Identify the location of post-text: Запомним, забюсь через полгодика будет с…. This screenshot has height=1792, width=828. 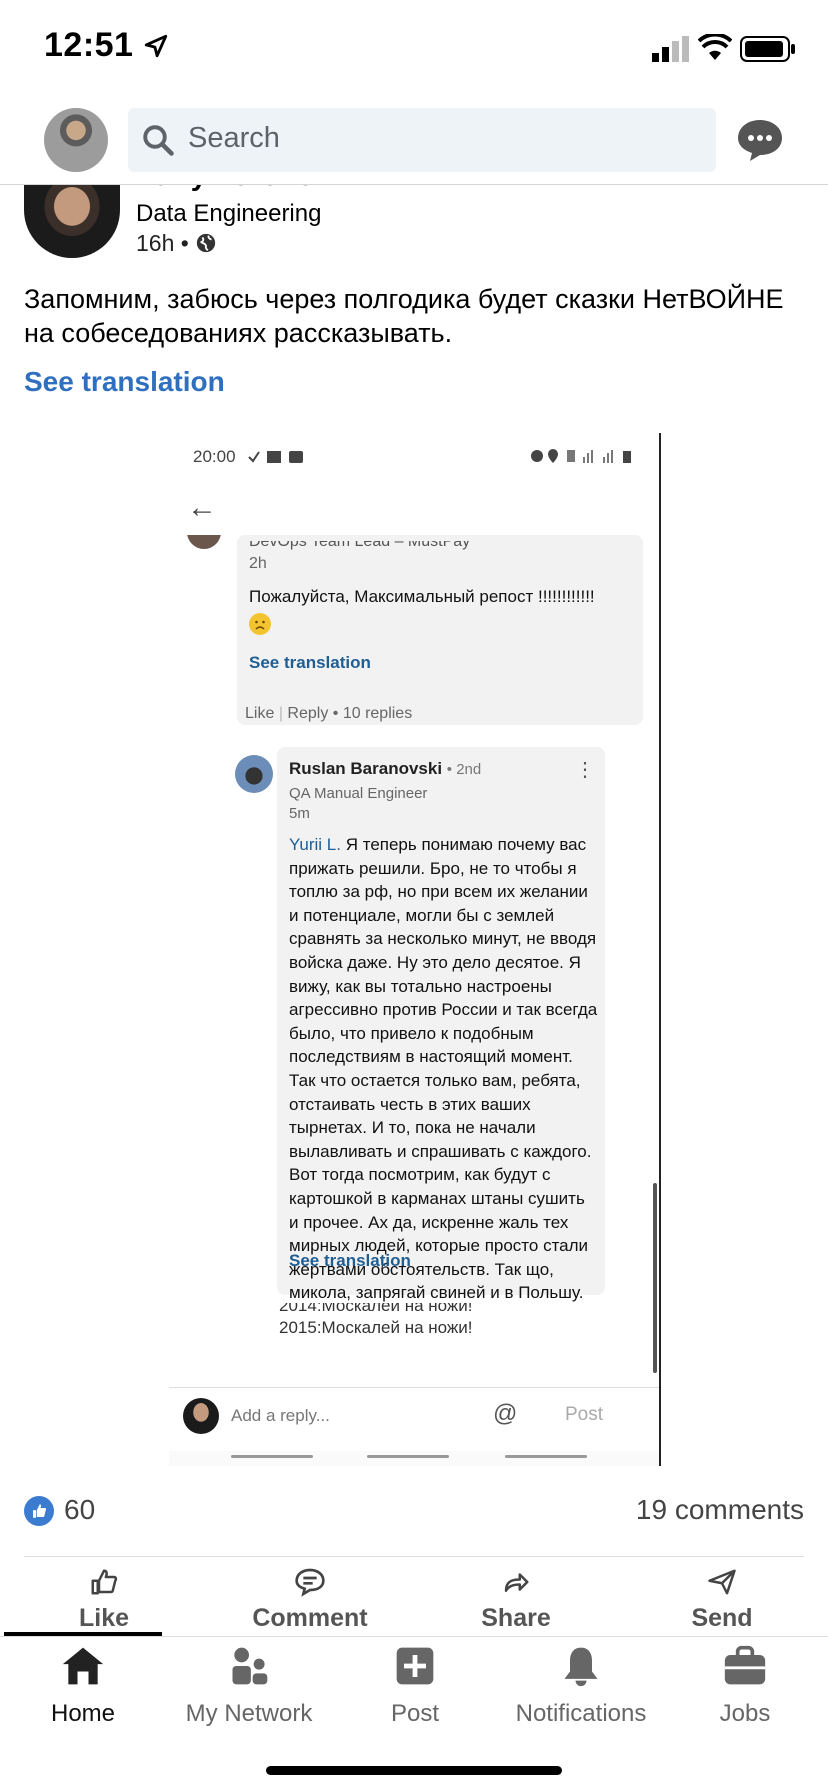
(404, 316).